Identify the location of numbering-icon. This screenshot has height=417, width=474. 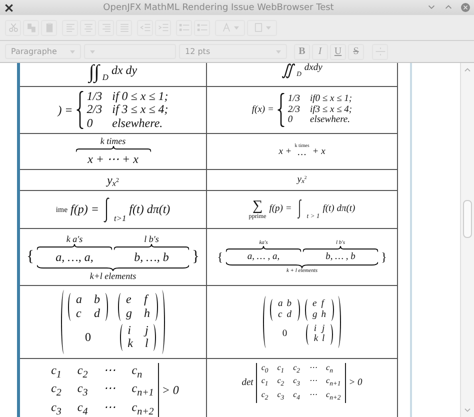
(202, 27).